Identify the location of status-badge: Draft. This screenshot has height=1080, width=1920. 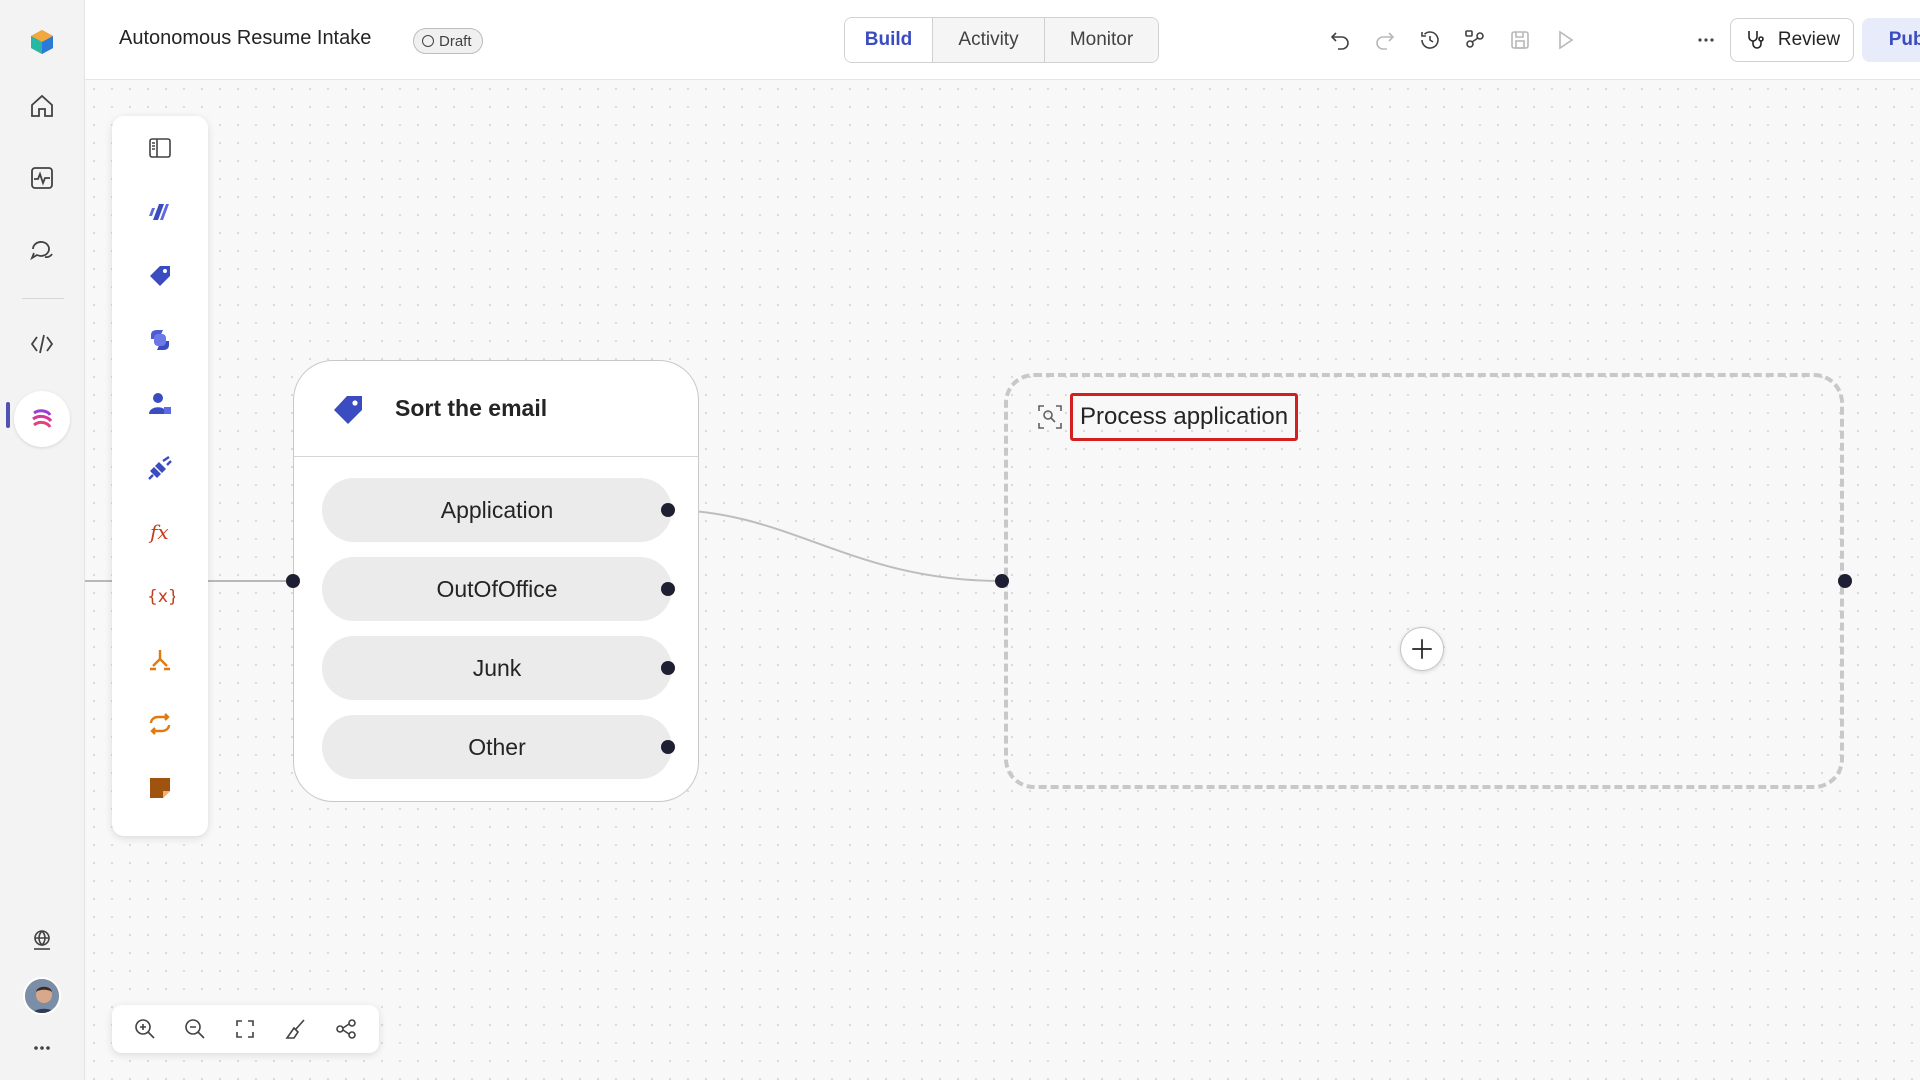
(448, 41).